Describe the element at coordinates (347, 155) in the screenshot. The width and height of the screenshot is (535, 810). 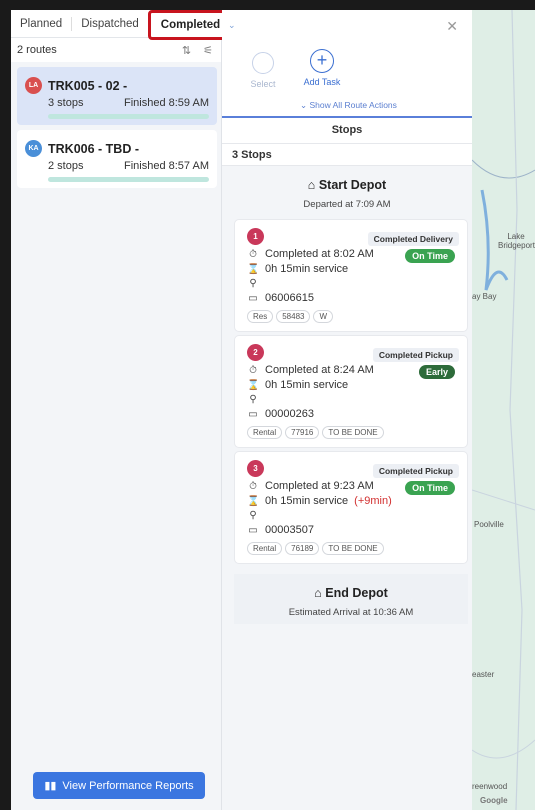
I see `stops-count: 3 Stops` at that location.